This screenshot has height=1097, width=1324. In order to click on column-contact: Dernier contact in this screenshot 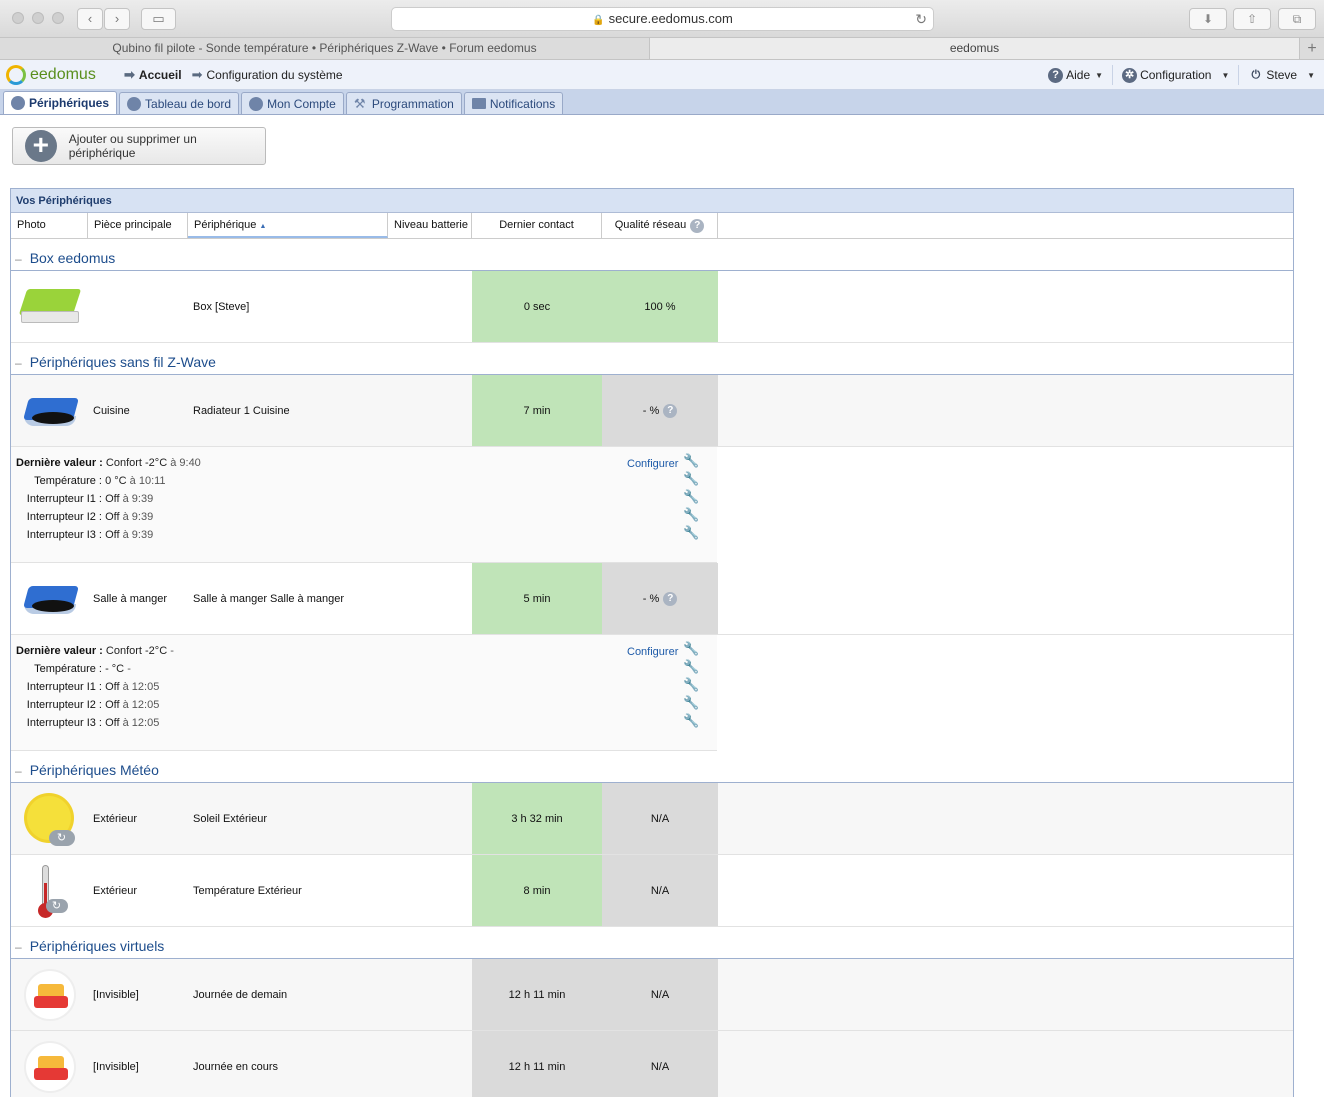, I will do `click(537, 225)`.